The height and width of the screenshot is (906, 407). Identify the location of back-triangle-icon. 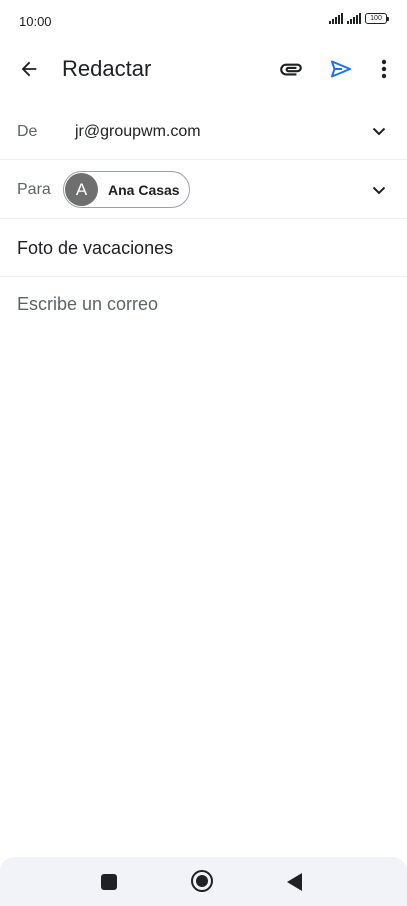
(294, 882).